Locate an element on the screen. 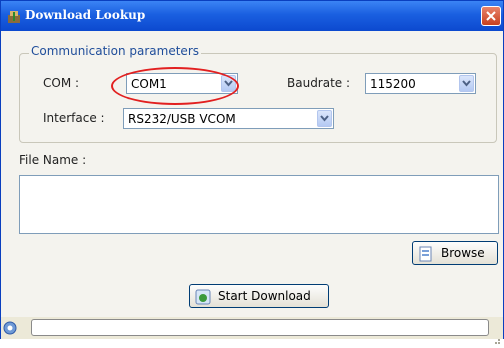  browse-icon is located at coordinates (426, 254).